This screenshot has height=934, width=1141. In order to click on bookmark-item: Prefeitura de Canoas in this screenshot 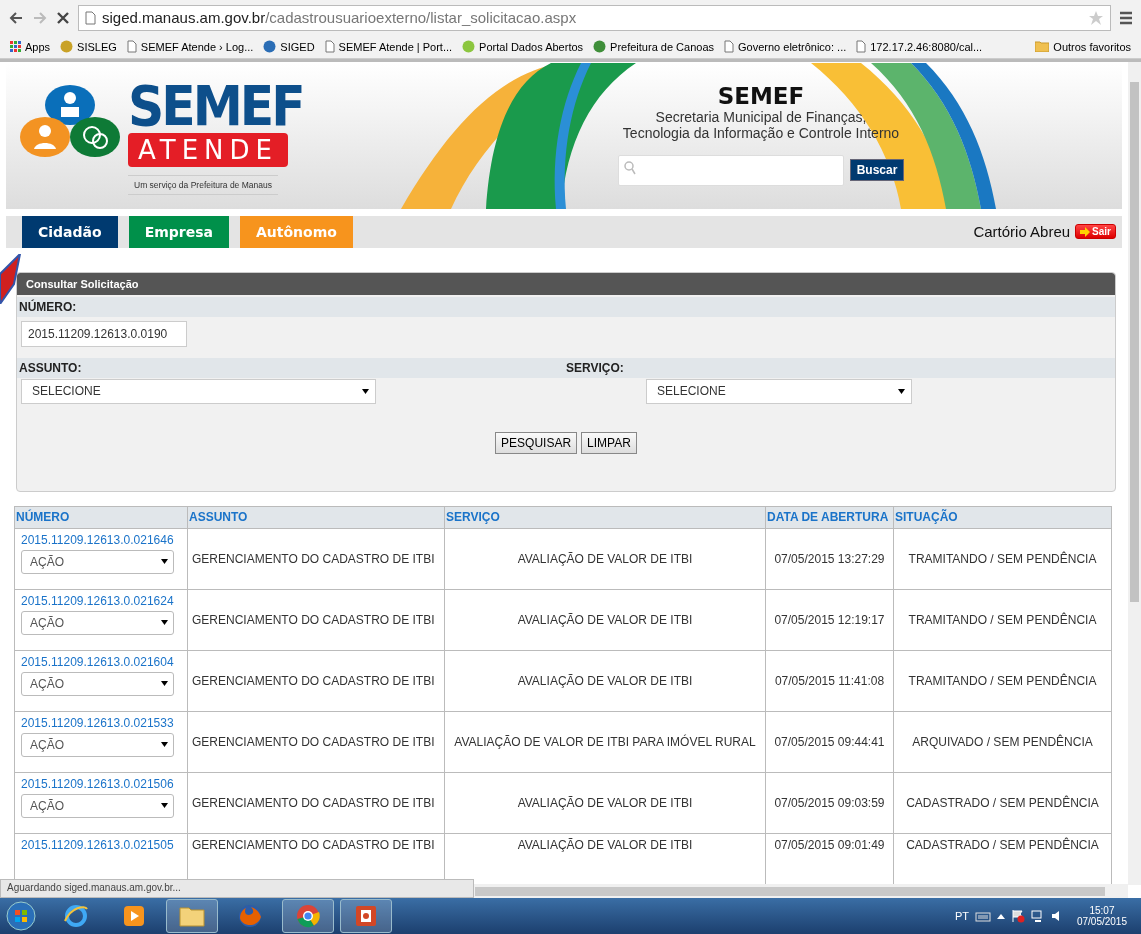, I will do `click(653, 47)`.